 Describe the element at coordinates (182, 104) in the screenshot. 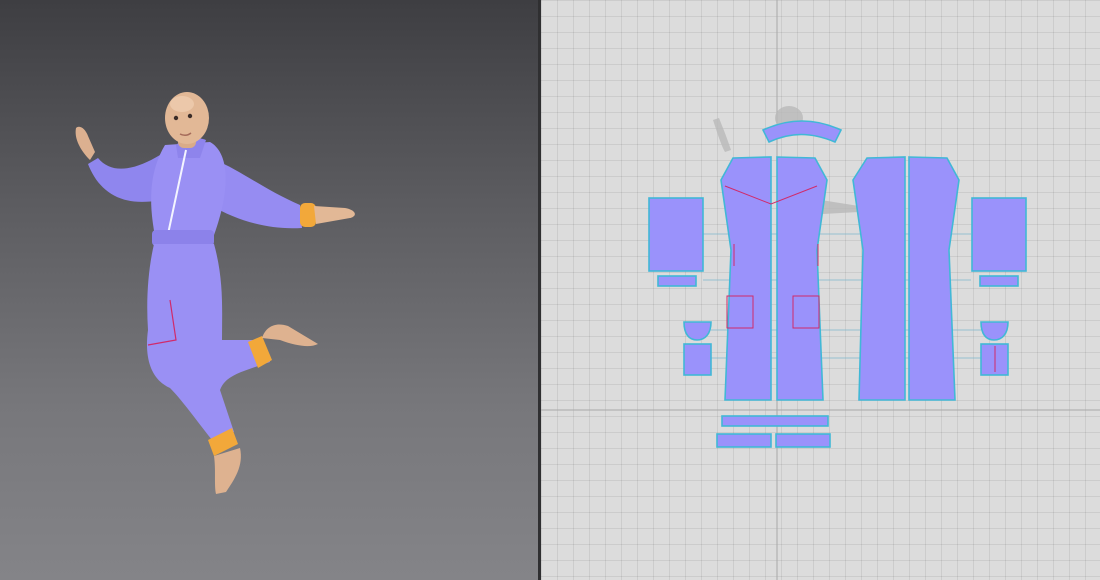

I see `head-highlight` at that location.